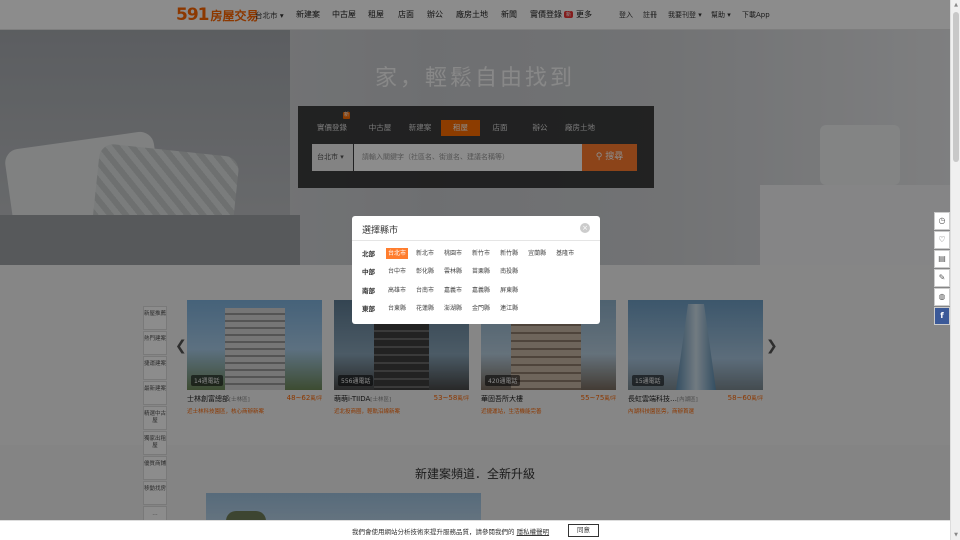 This screenshot has width=960, height=540. What do you see at coordinates (453, 253) in the screenshot?
I see `city-option: 桃園市` at bounding box center [453, 253].